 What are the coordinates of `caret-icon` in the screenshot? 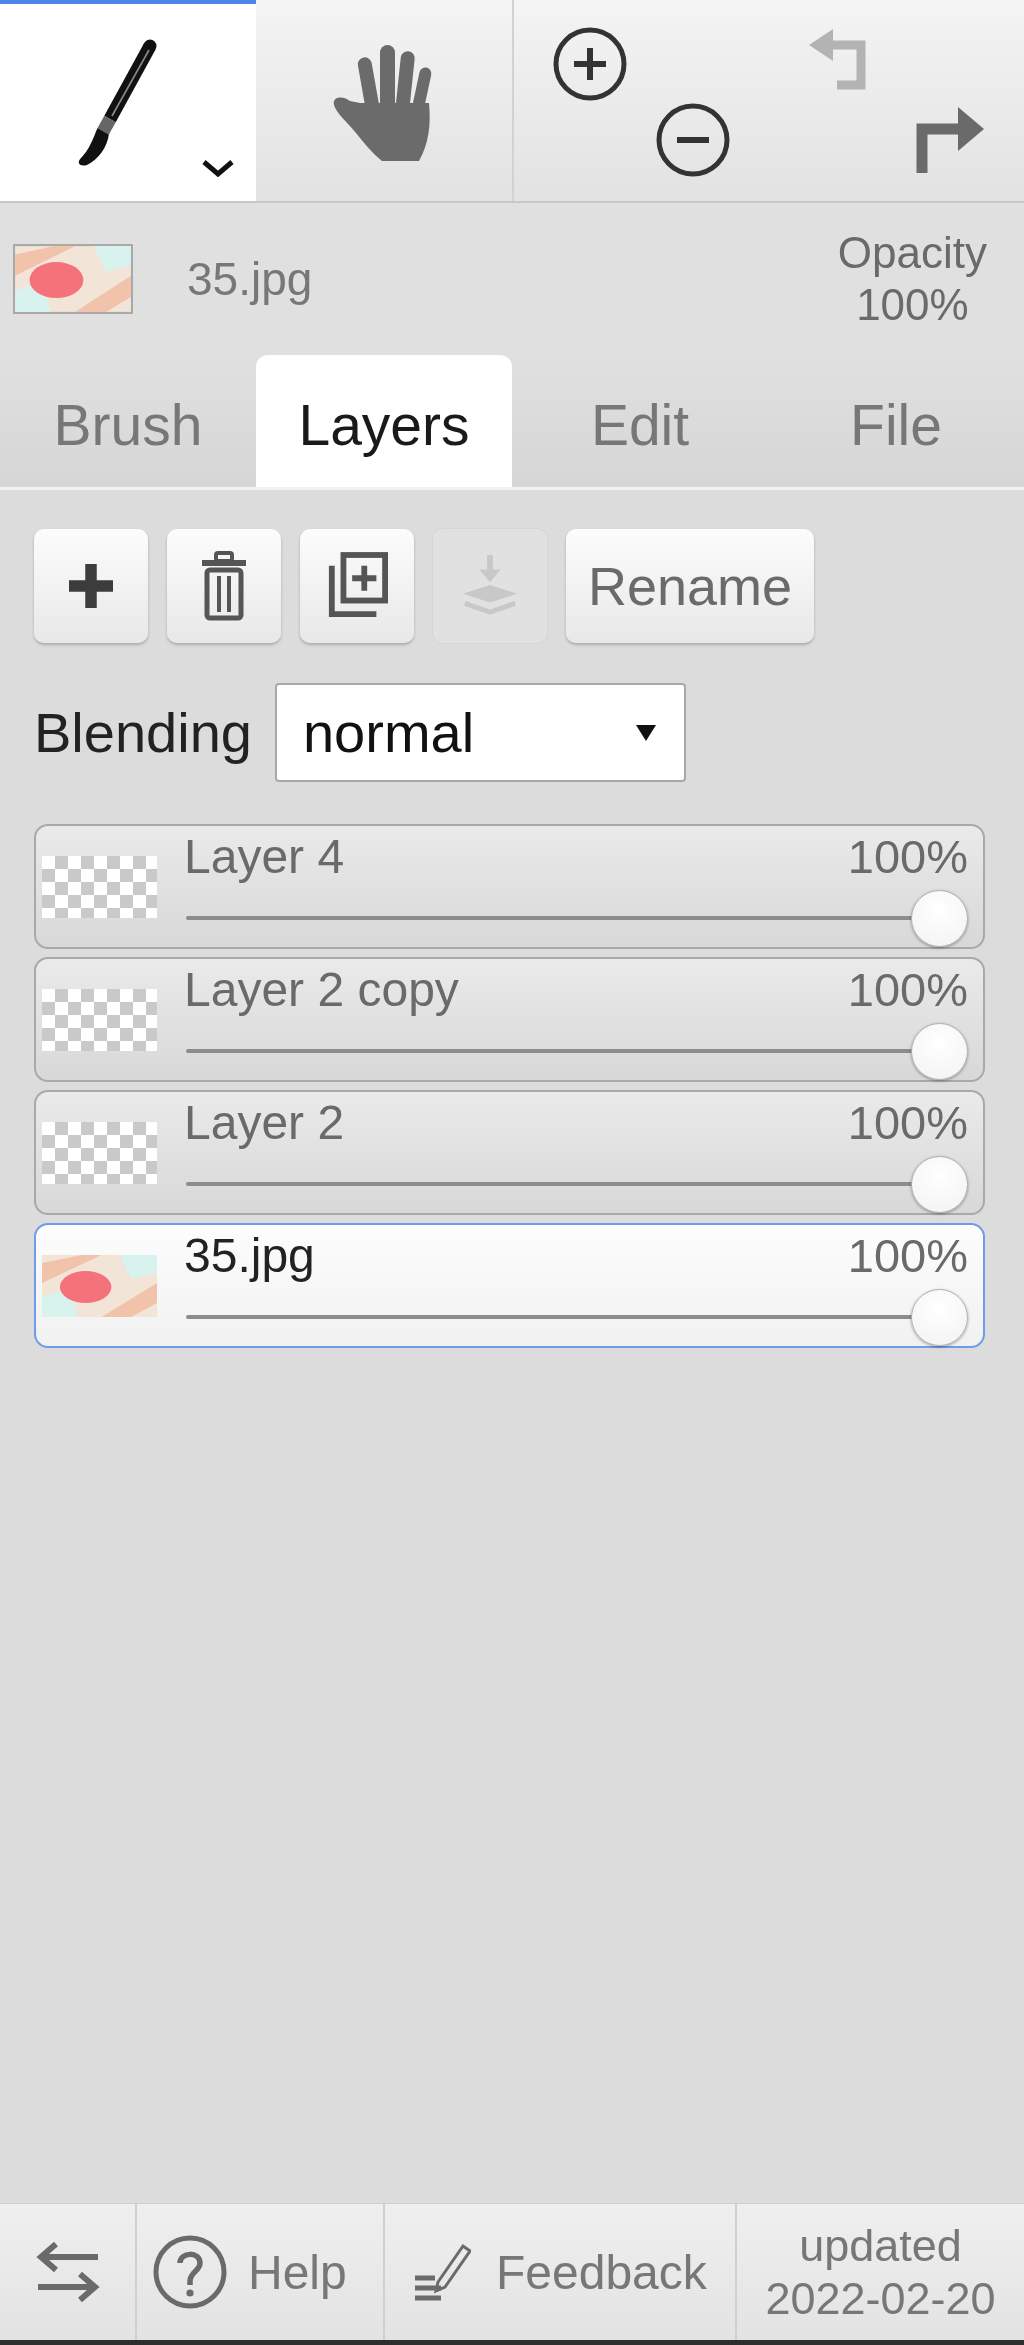 It's located at (645, 732).